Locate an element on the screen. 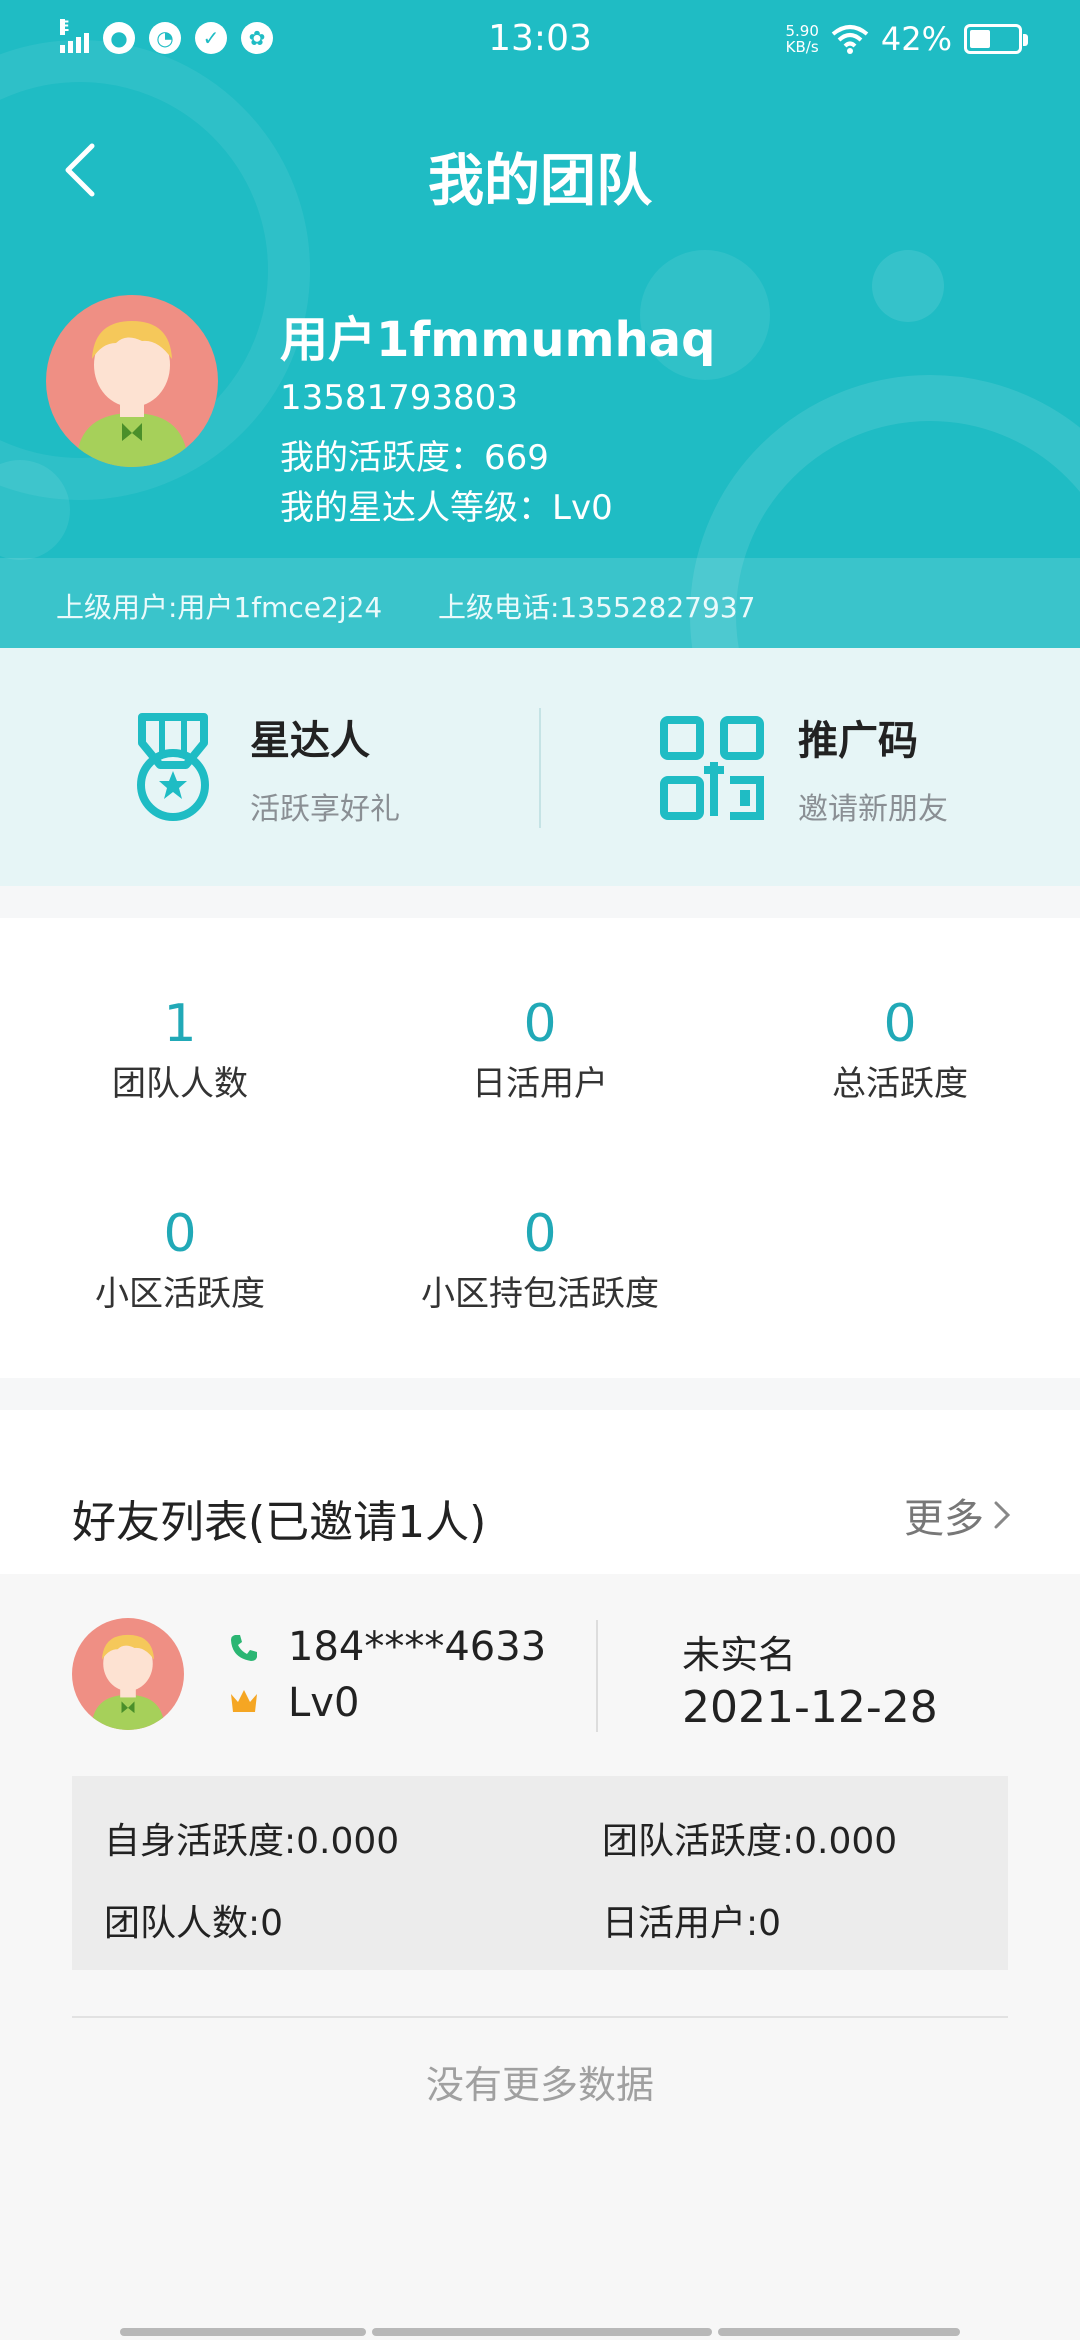 Image resolution: width=1080 pixels, height=2340 pixels. stat-team-count: 1 团队人数 is located at coordinates (180, 1049).